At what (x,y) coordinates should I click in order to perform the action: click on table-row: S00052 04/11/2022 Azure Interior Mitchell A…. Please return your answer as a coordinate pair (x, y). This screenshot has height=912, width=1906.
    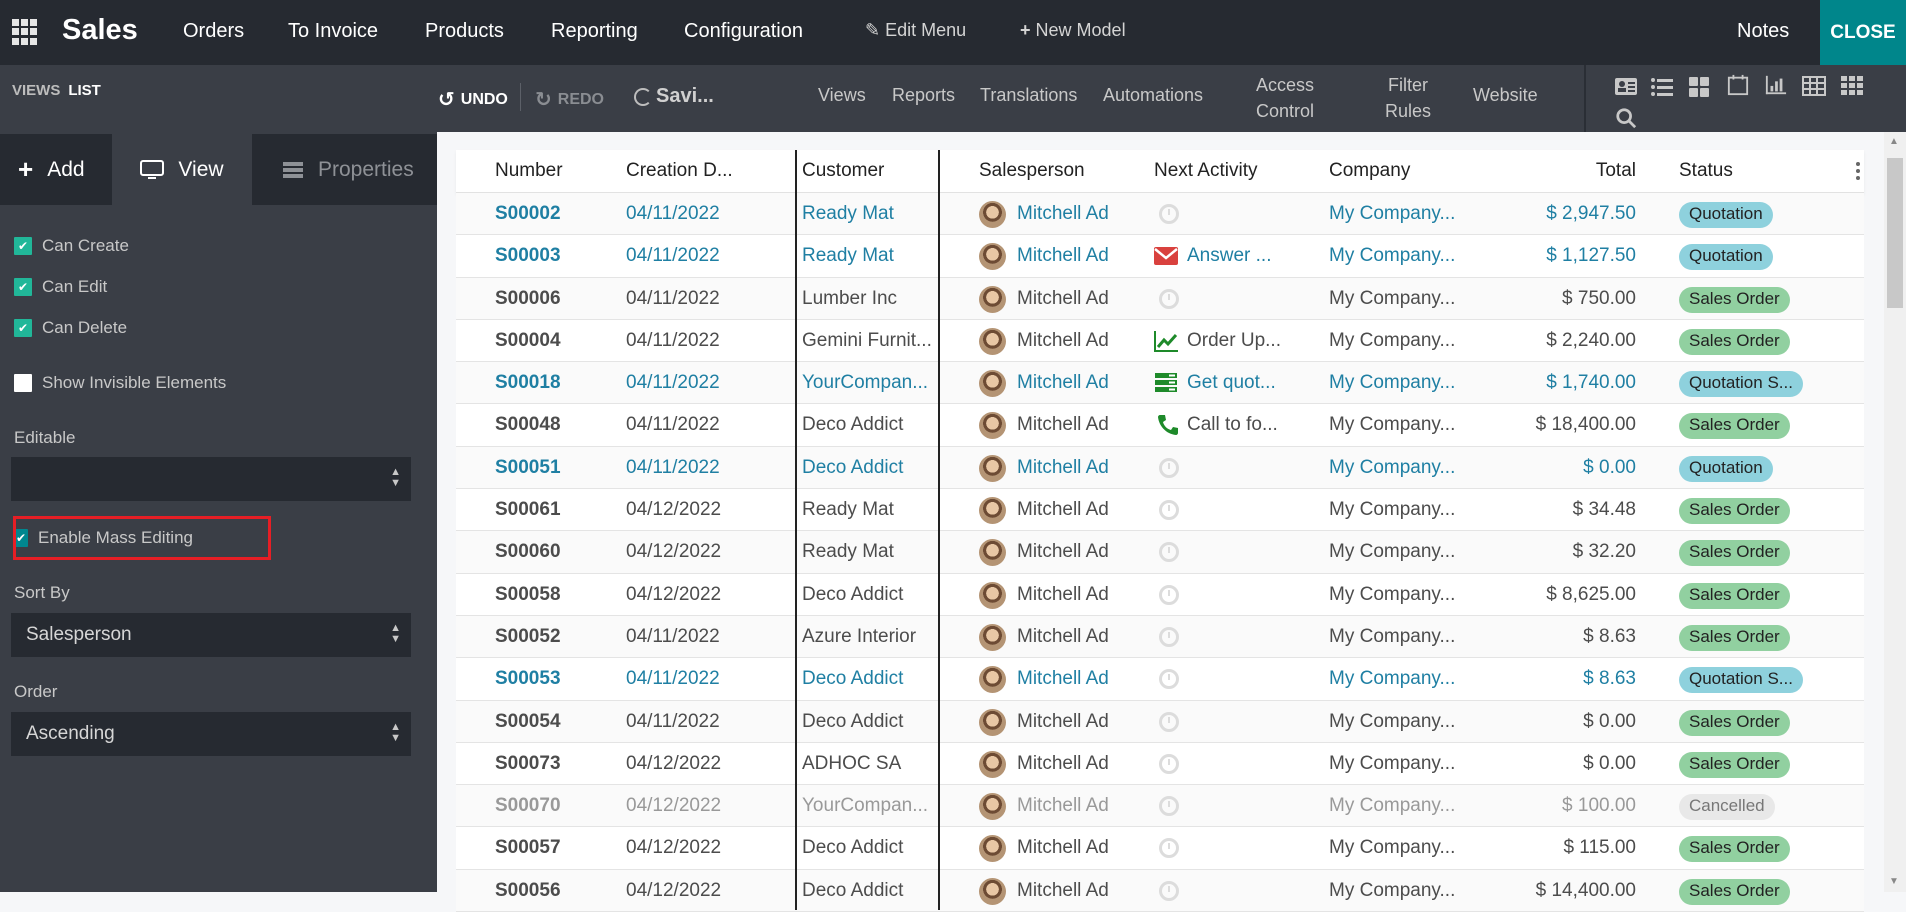
    Looking at the image, I should click on (1160, 637).